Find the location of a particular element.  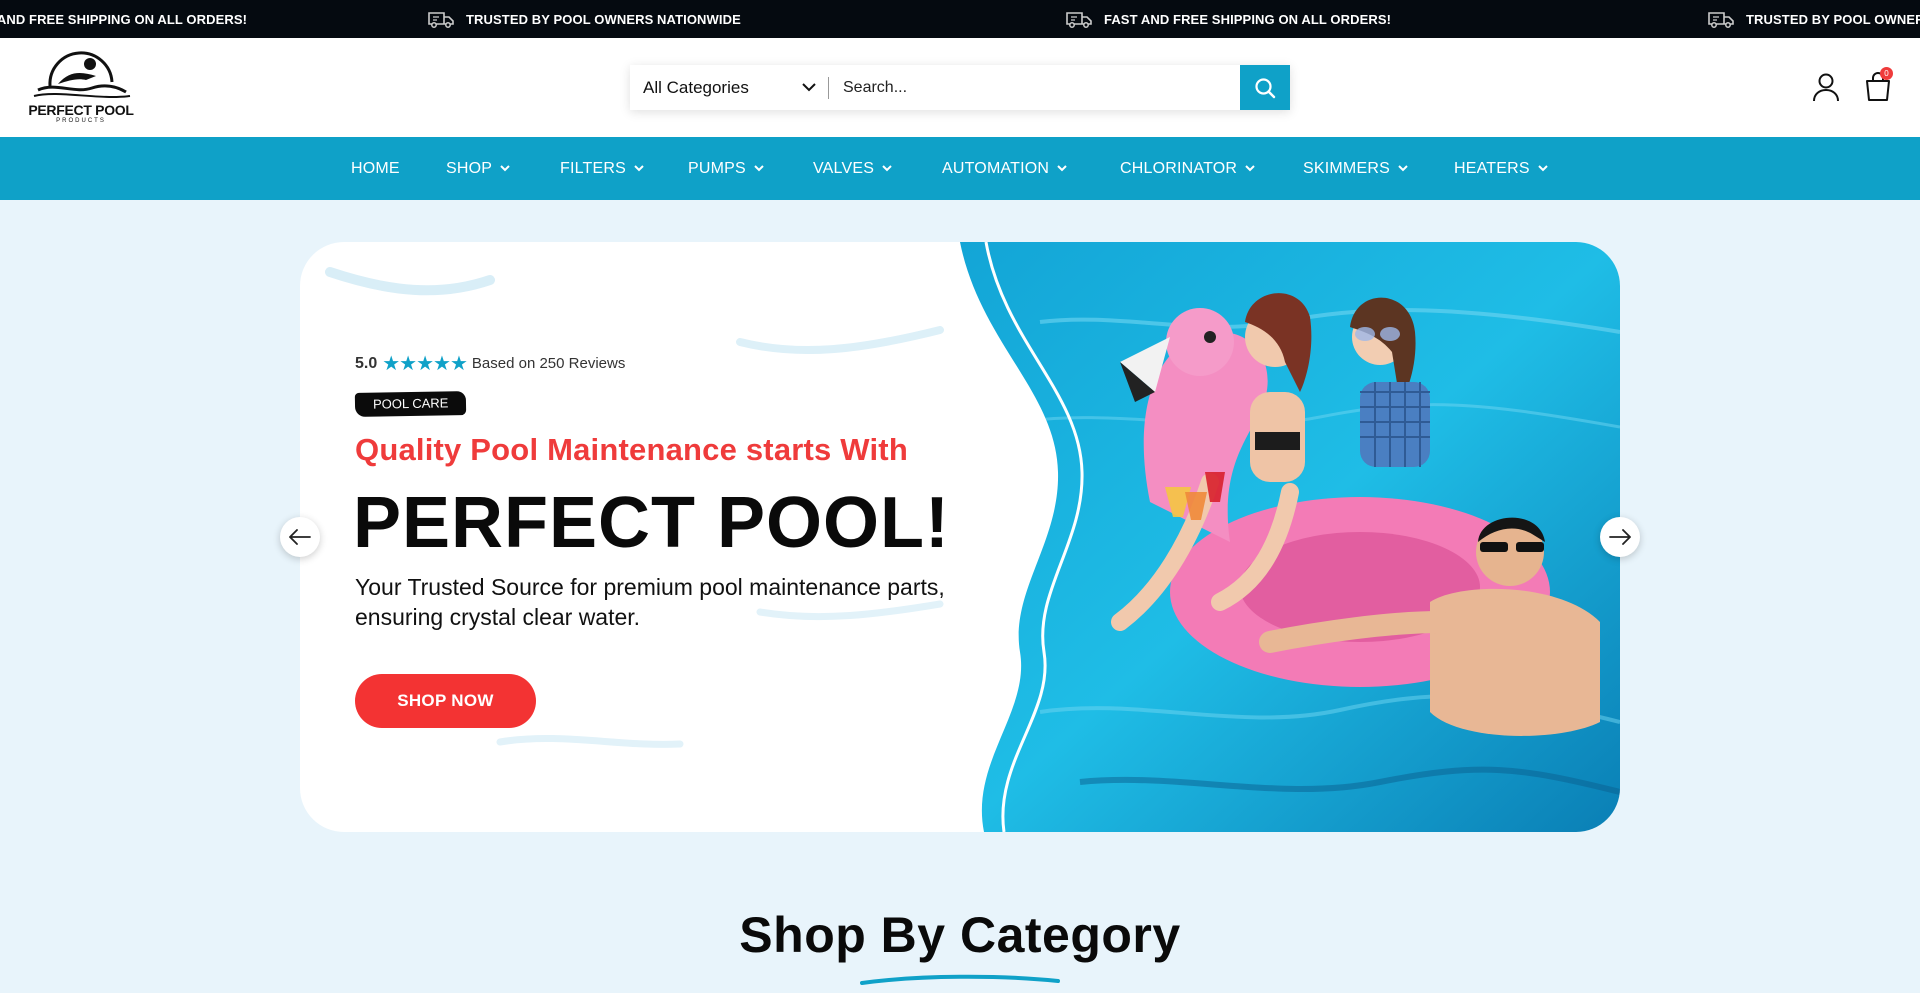

nav-item-valves: VALVES is located at coordinates (852, 168).